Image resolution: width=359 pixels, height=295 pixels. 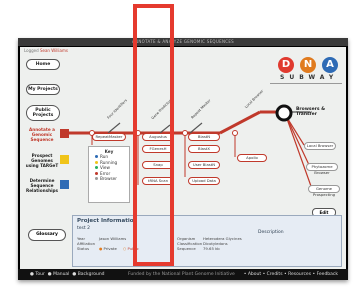 I want to click on stop-upload-data: Upload Data, so click(x=204, y=181).